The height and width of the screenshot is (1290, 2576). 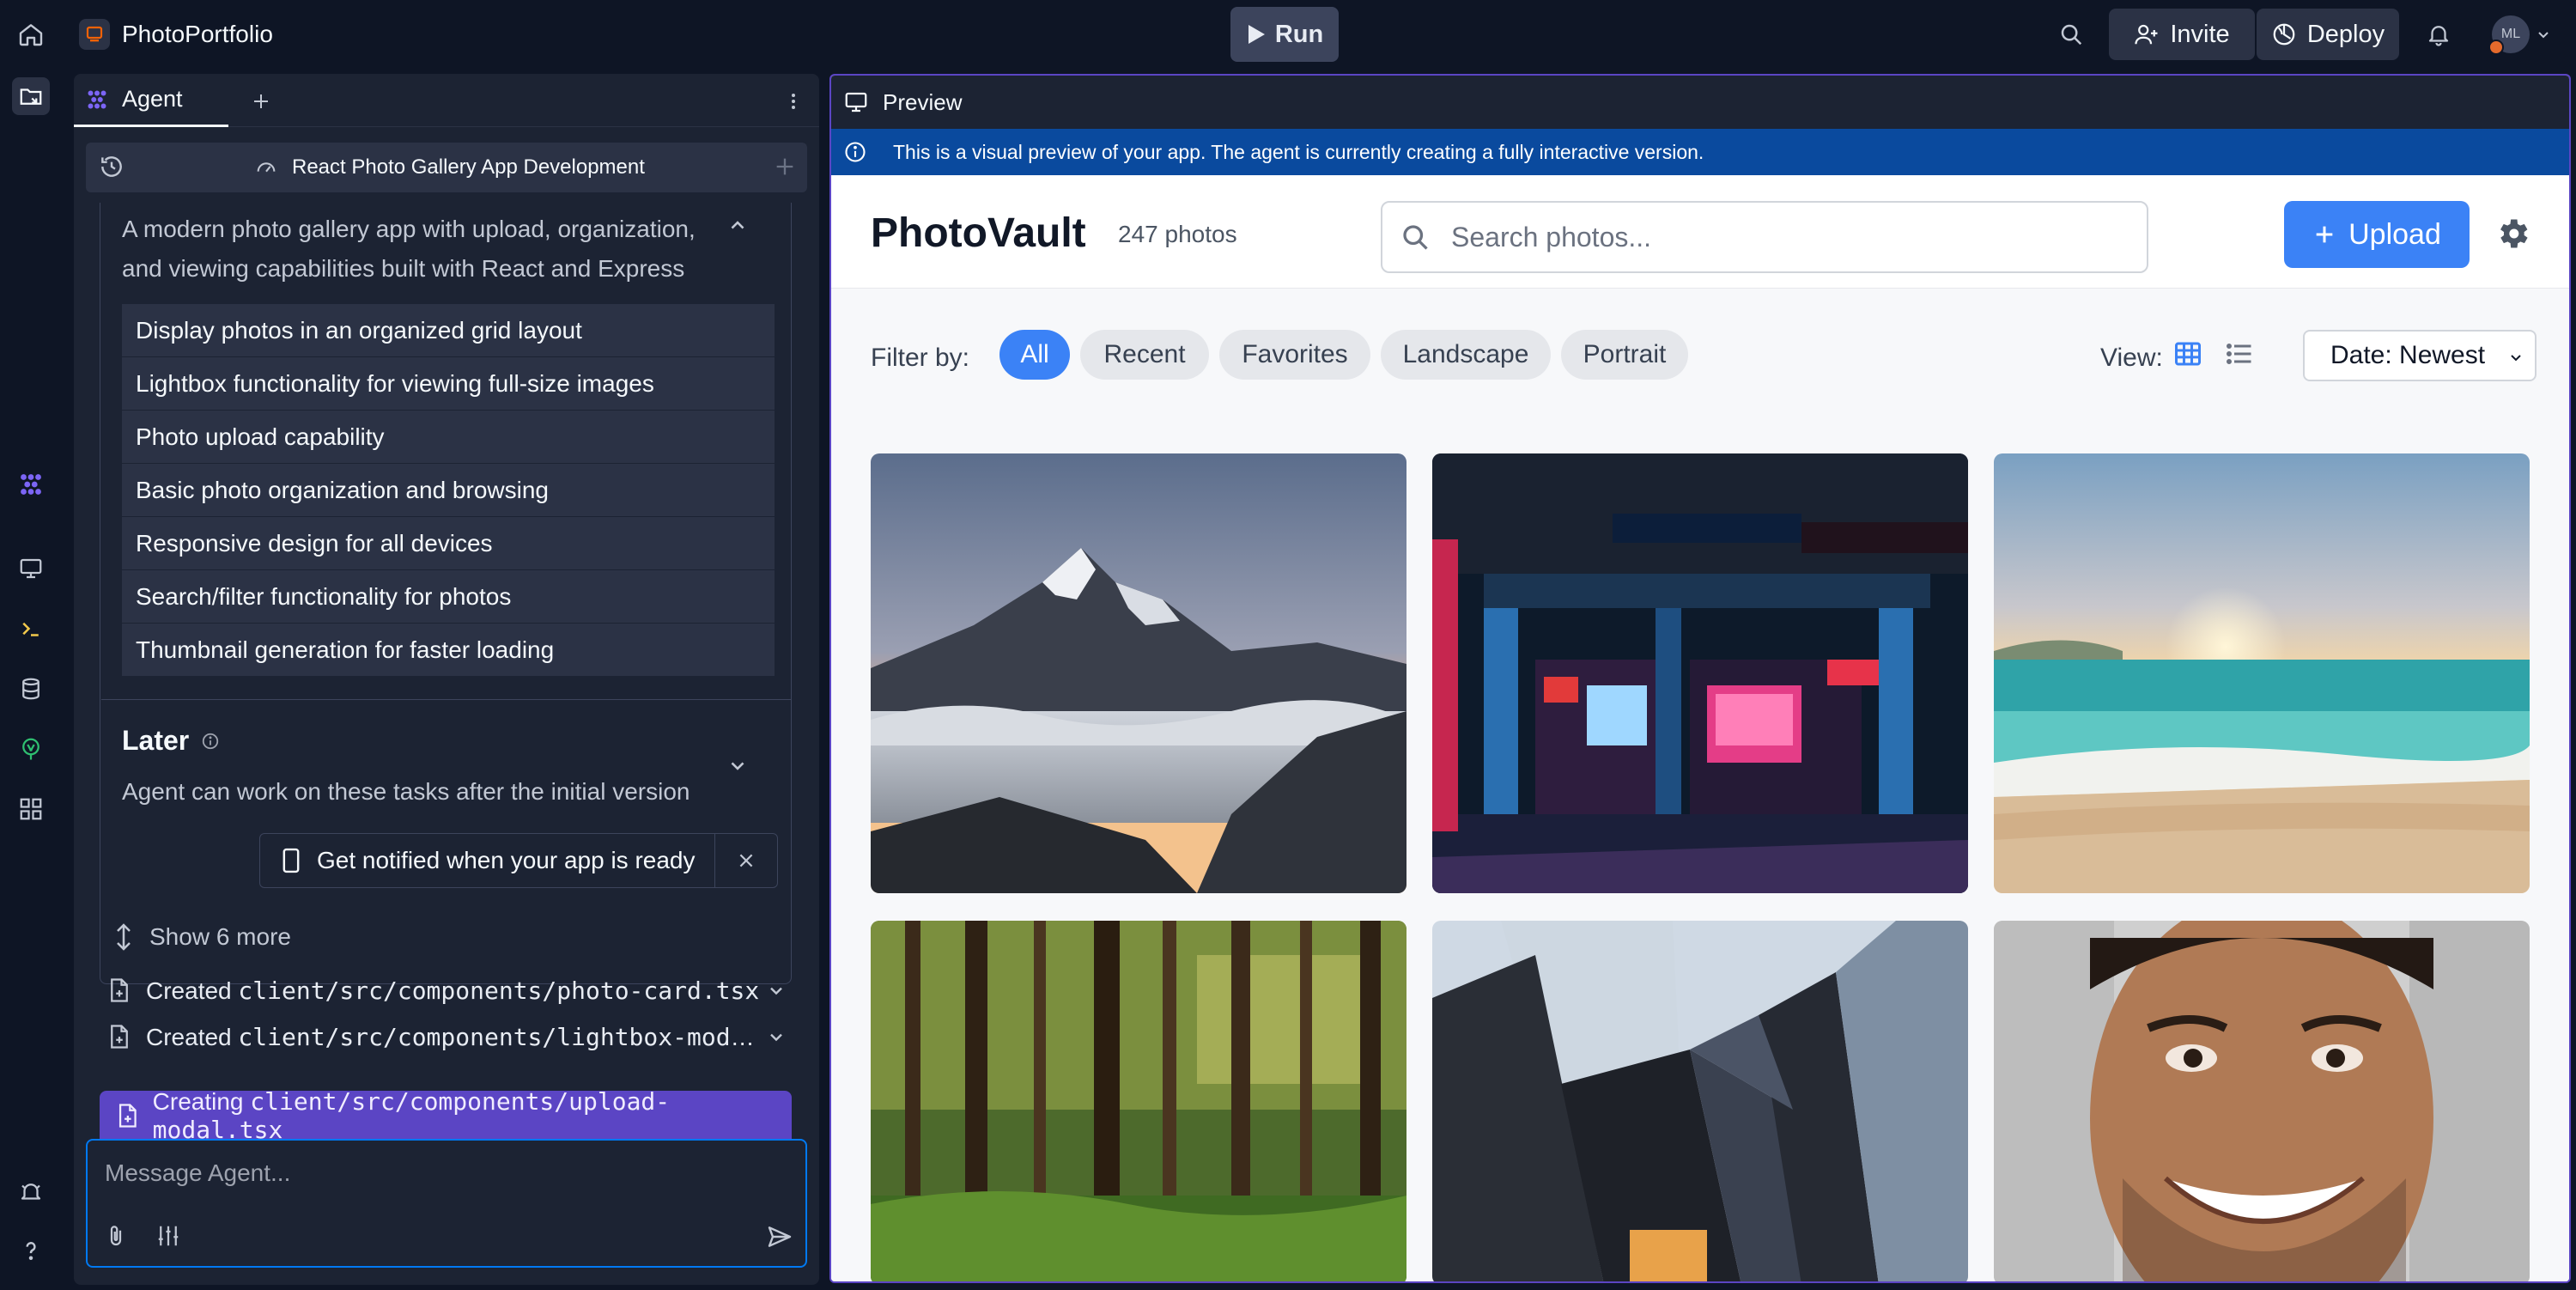 I want to click on session-bar: React Photo Gallery App Development, so click(x=446, y=167).